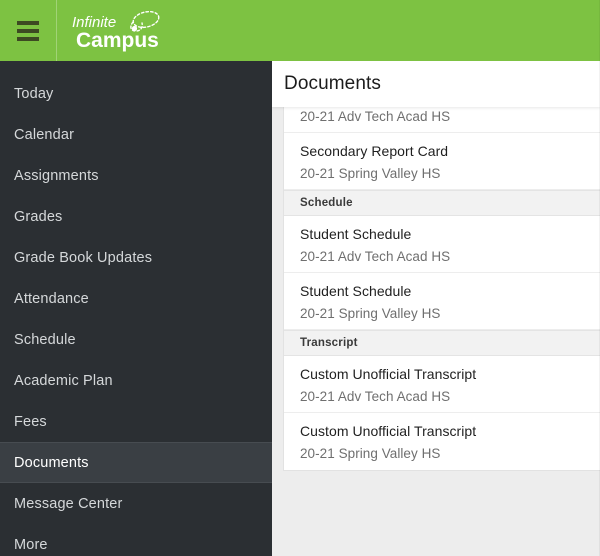  What do you see at coordinates (31, 544) in the screenshot?
I see `sidebar-item-label: More` at bounding box center [31, 544].